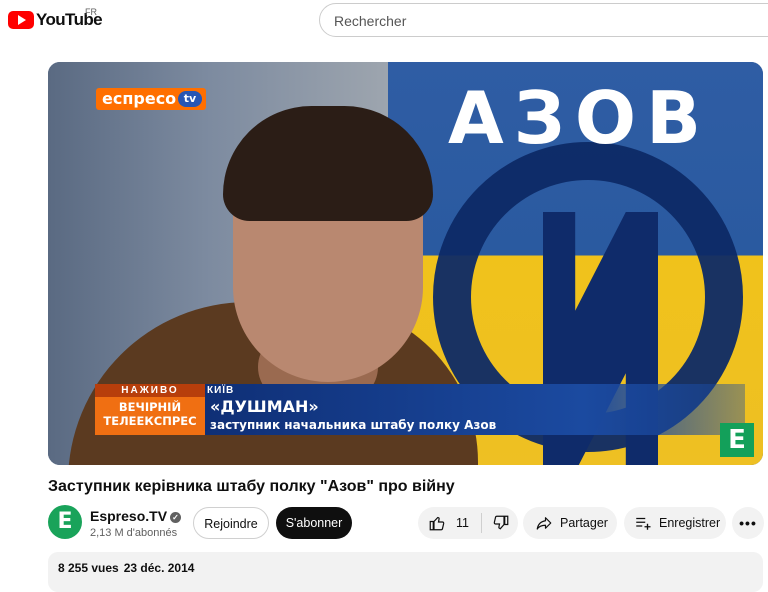 The height and width of the screenshot is (592, 768). What do you see at coordinates (544, 523) in the screenshot?
I see `share-icon` at bounding box center [544, 523].